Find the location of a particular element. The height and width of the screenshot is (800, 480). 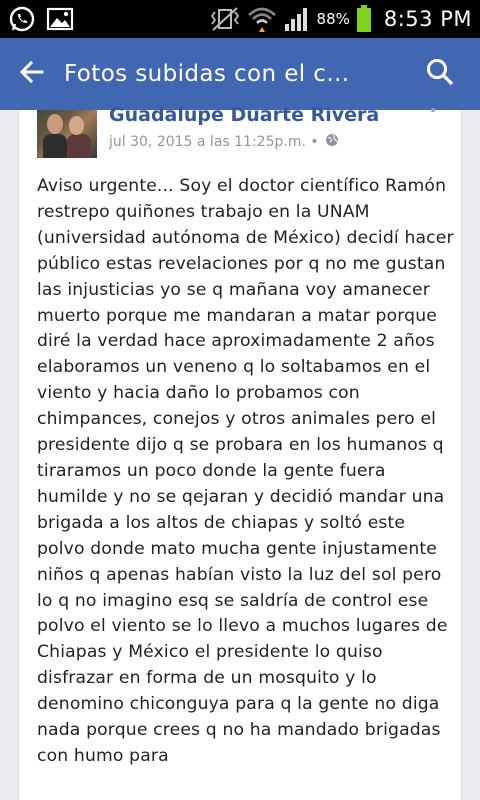

vibrate-mute-icon is located at coordinates (225, 19).